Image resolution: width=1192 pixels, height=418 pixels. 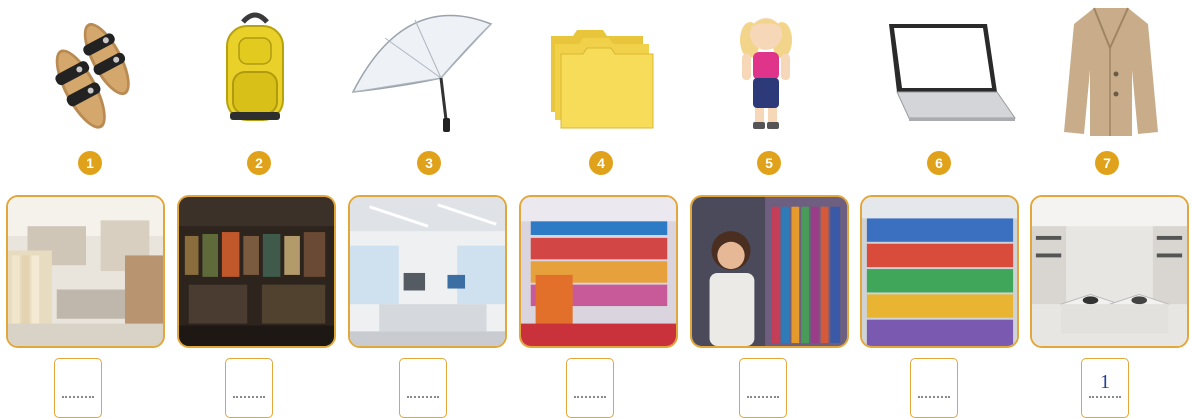 What do you see at coordinates (939, 163) in the screenshot?
I see `number-badge-6: 6` at bounding box center [939, 163].